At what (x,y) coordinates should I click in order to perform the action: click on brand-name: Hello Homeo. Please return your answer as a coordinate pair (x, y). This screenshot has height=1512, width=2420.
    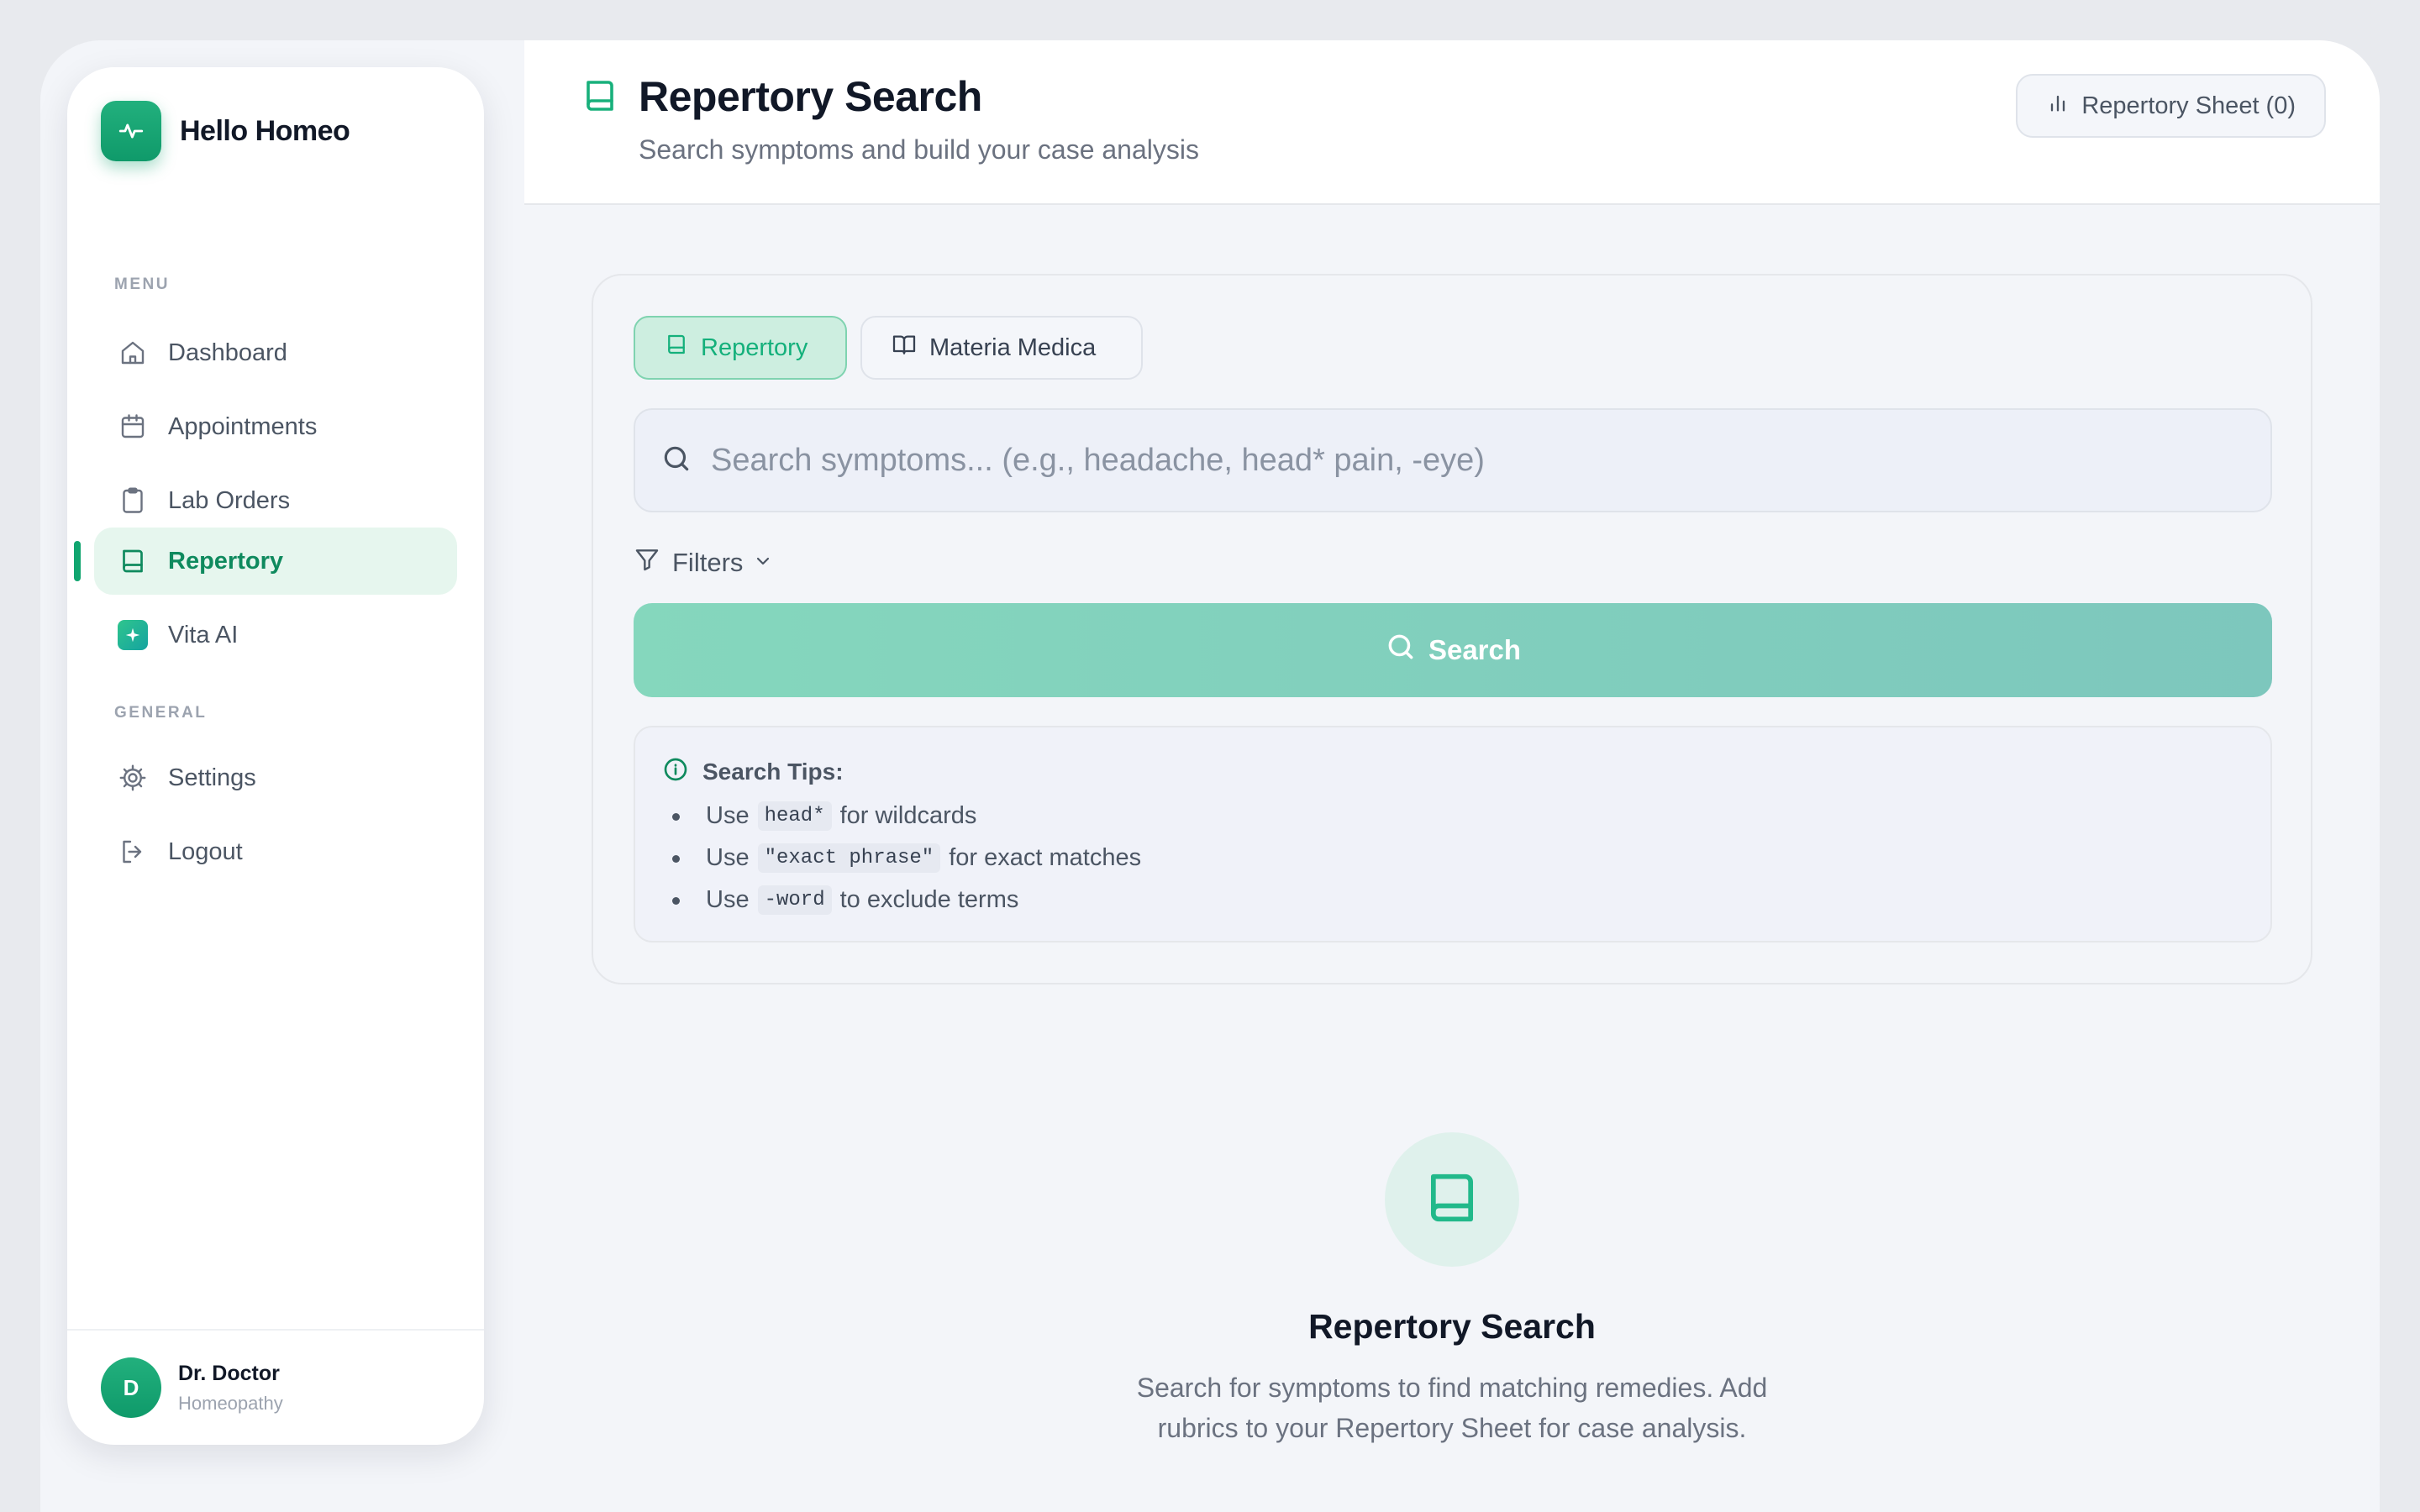
    Looking at the image, I should click on (265, 130).